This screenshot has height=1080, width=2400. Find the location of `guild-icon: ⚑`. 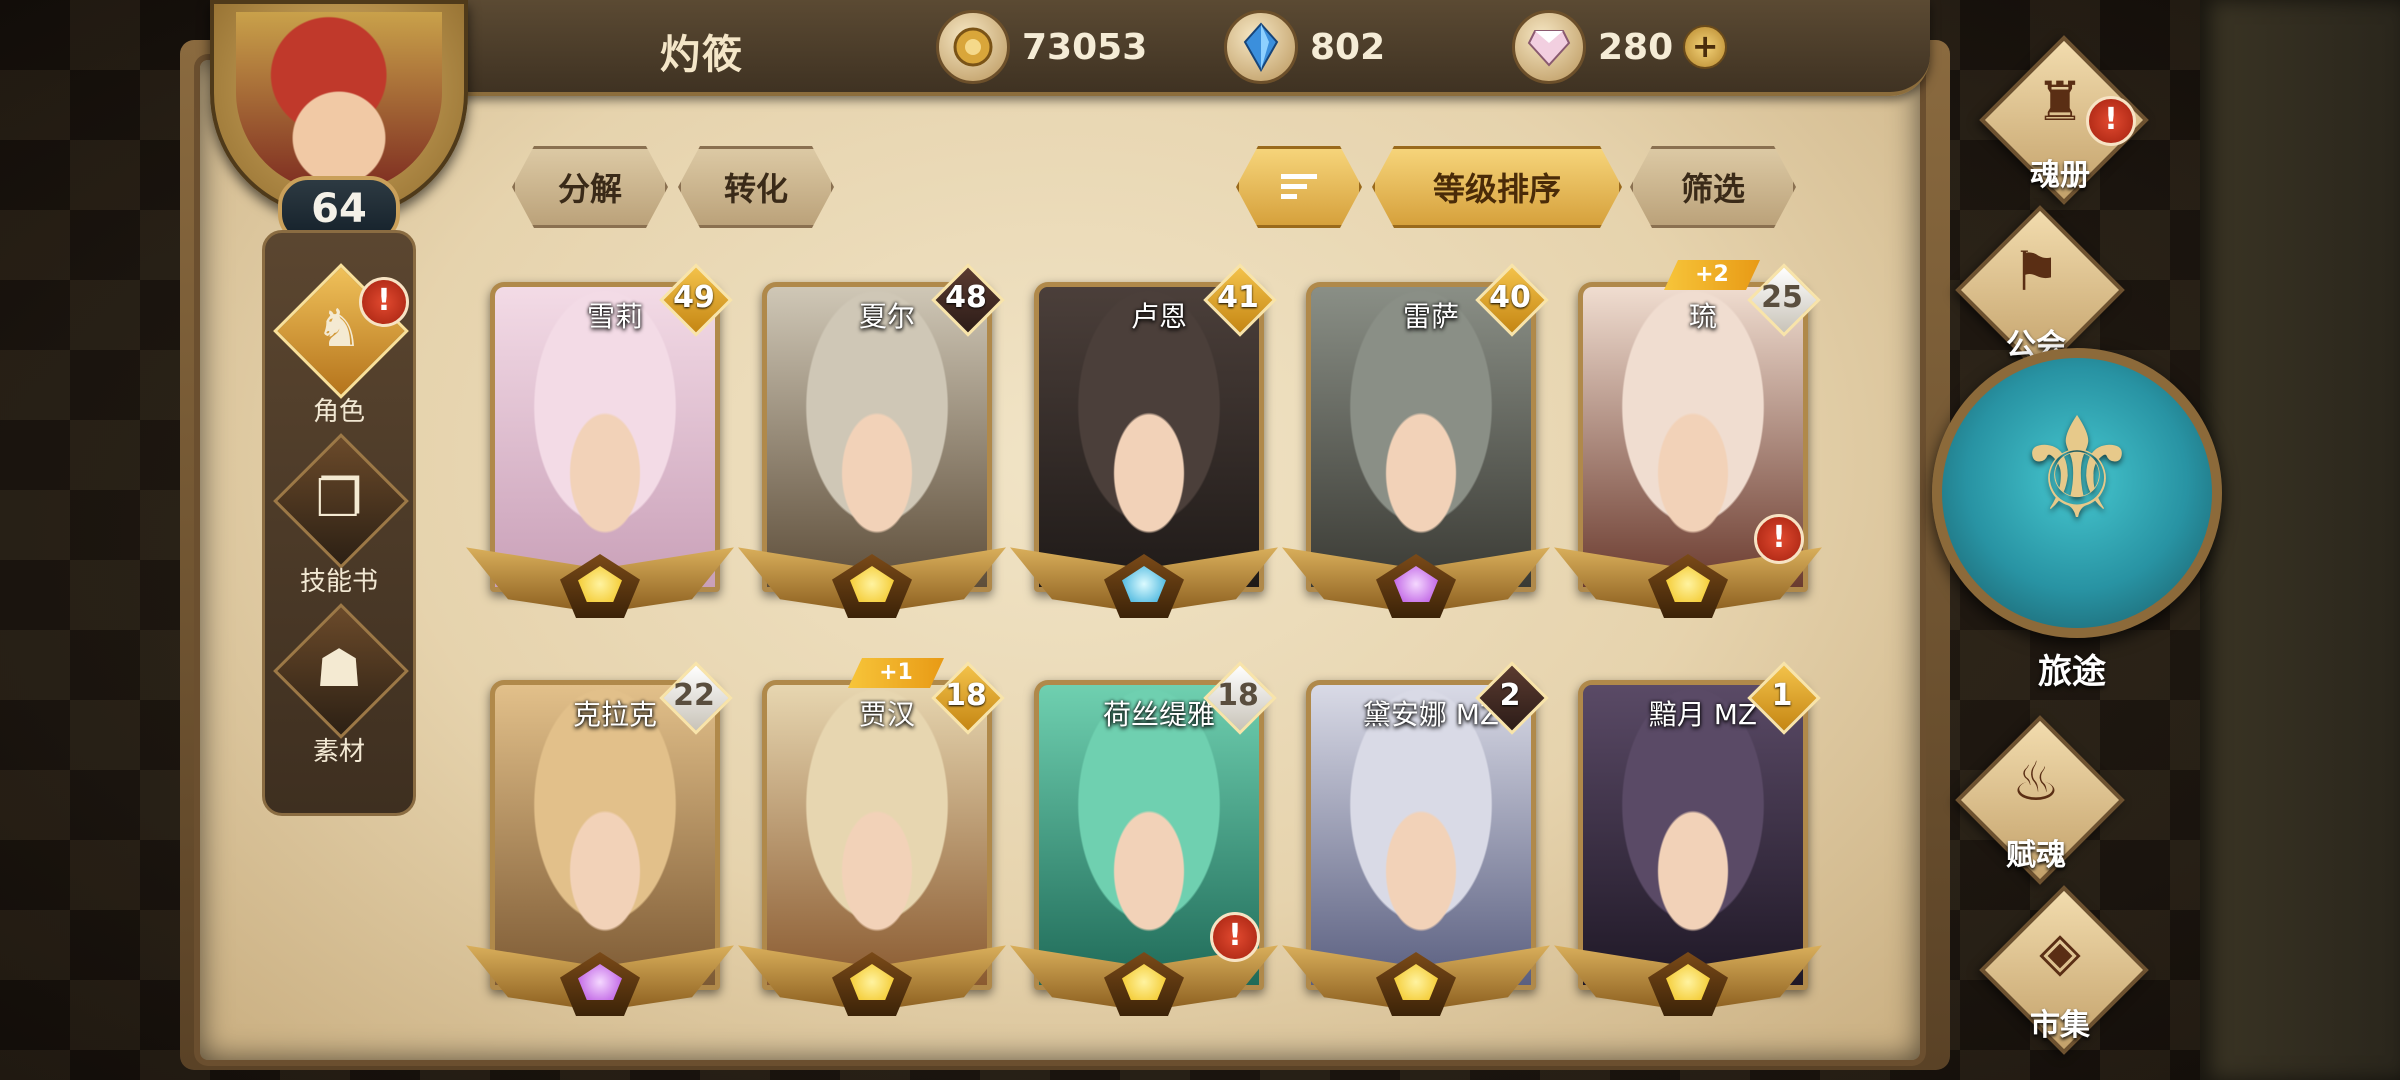

guild-icon: ⚑ is located at coordinates (2036, 271).